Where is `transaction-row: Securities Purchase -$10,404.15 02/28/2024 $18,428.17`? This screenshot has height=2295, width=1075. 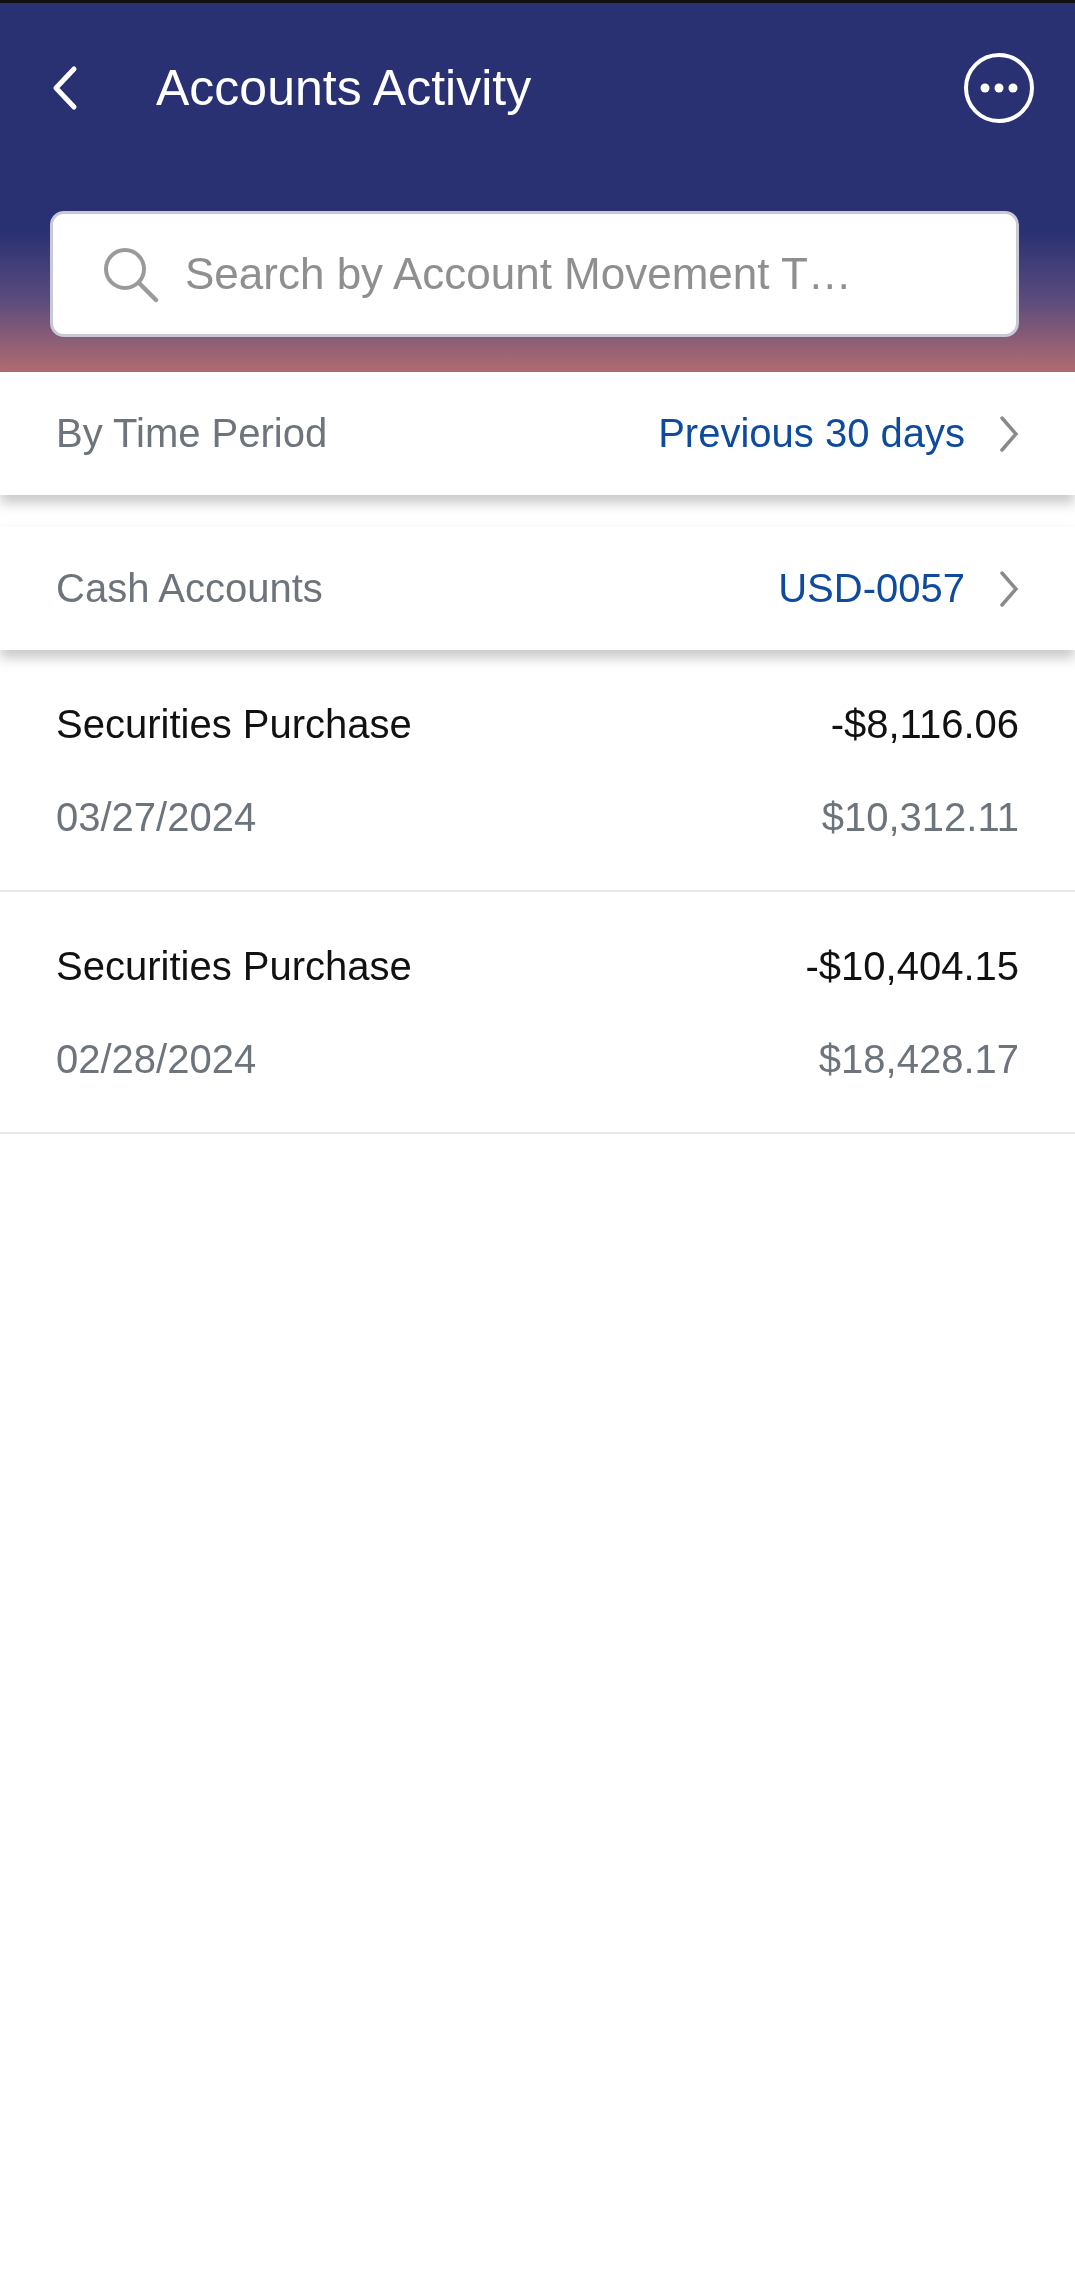
transaction-row: Securities Purchase -$10,404.15 02/28/2024 $18,428.17 is located at coordinates (537, 1013).